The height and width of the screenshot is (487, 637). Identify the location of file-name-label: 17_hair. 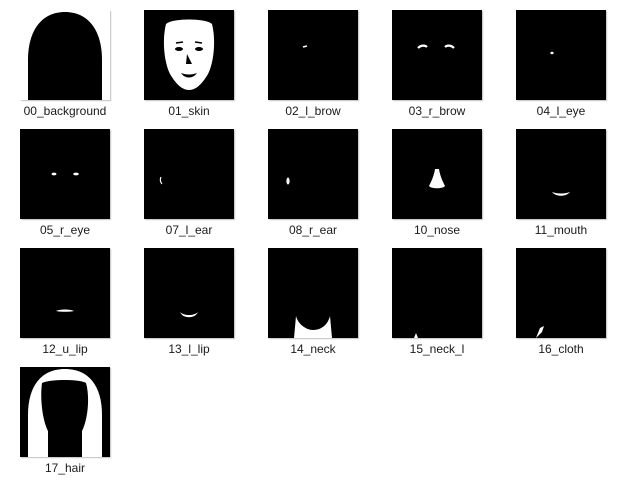
(65, 468).